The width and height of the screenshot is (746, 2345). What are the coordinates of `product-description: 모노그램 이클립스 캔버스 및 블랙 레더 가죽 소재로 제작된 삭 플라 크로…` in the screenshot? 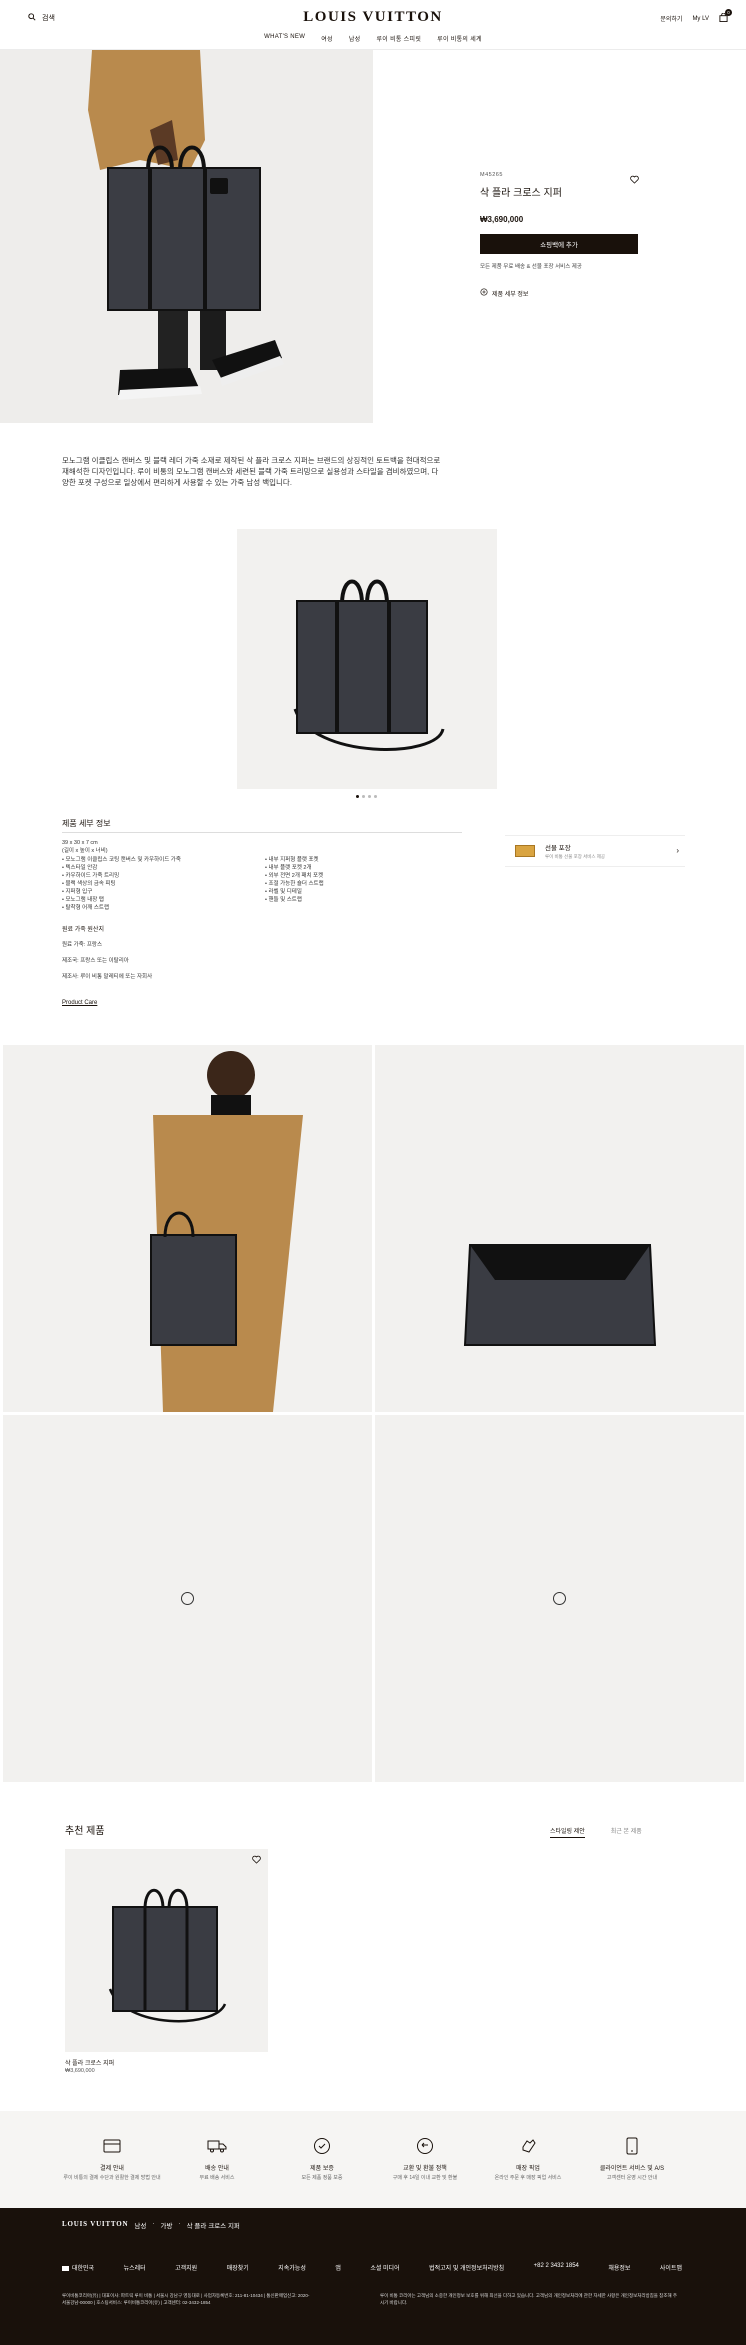 It's located at (251, 471).